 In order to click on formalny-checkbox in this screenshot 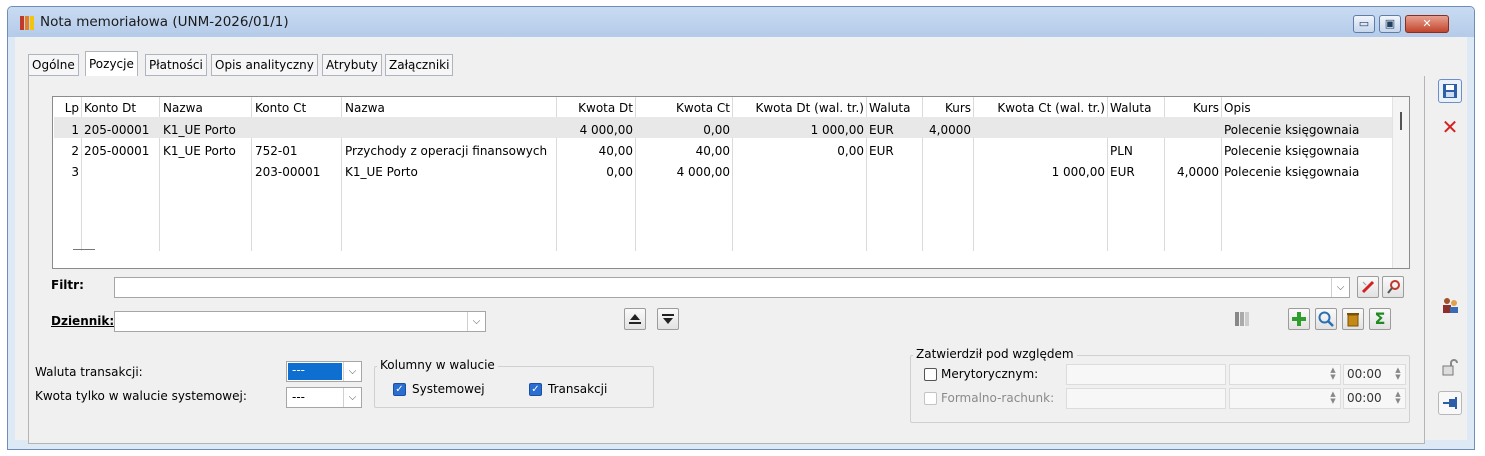, I will do `click(930, 398)`.